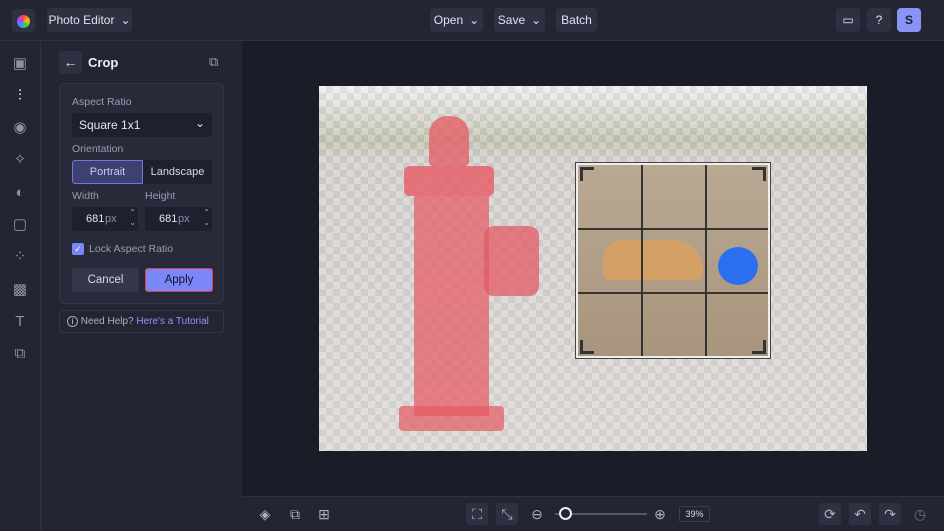 The image size is (944, 531). What do you see at coordinates (20, 96) in the screenshot?
I see `adjust-icon: ⫶` at bounding box center [20, 96].